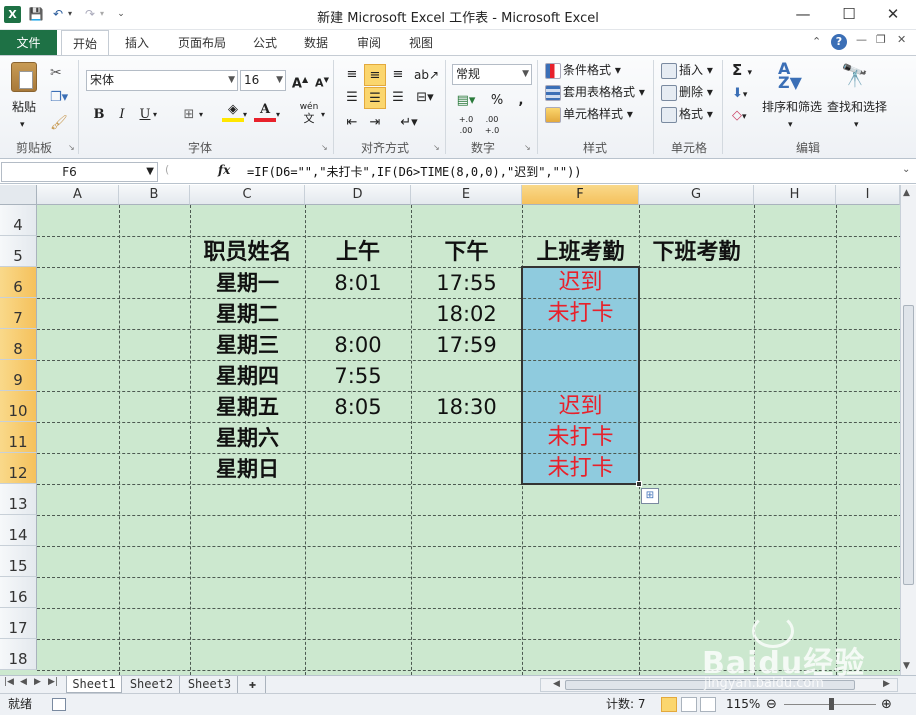  What do you see at coordinates (426, 75) in the screenshot?
I see `orientation-icon: ab↗` at bounding box center [426, 75].